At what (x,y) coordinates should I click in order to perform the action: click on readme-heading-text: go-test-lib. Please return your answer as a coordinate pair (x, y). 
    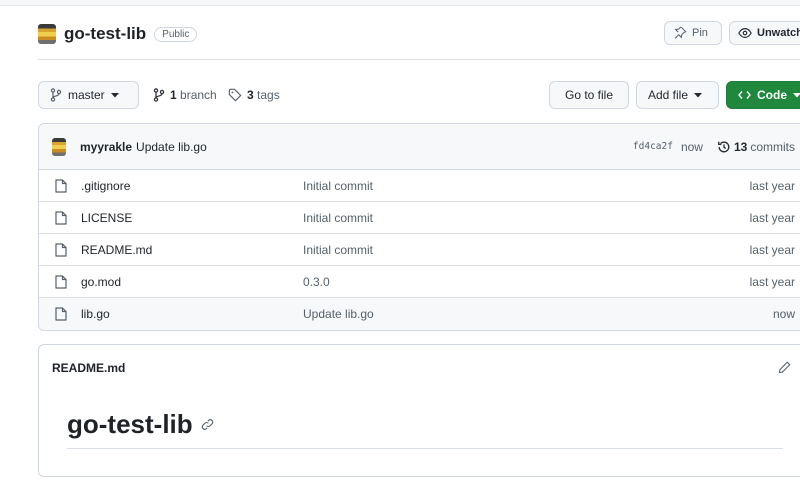
    Looking at the image, I should click on (130, 424).